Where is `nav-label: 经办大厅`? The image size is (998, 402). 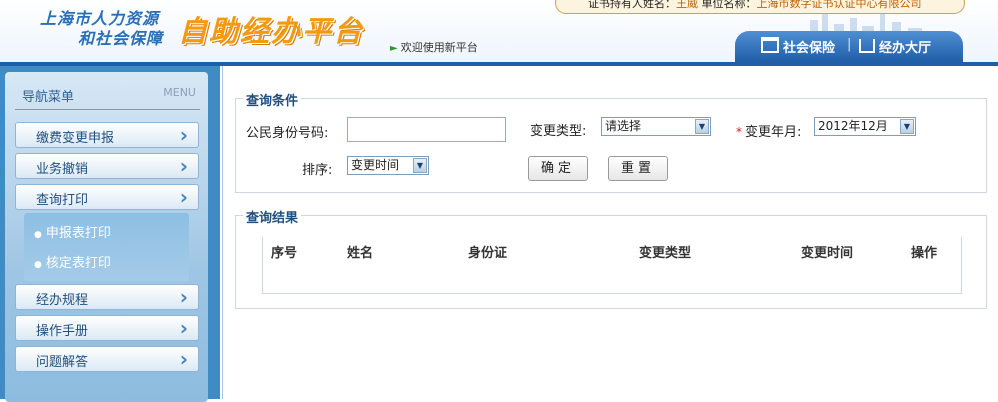
nav-label: 经办大厅 is located at coordinates (905, 48).